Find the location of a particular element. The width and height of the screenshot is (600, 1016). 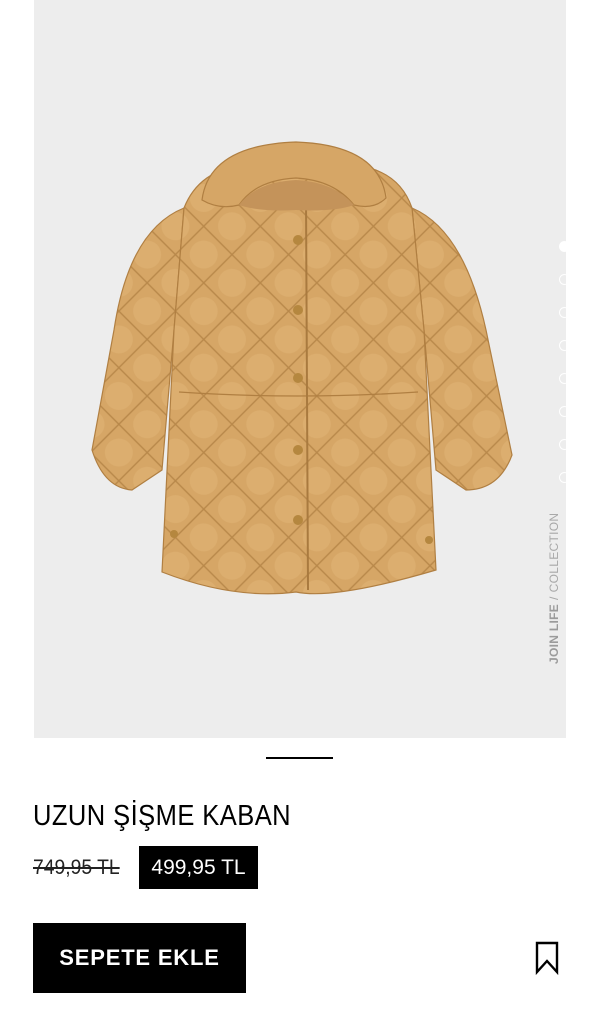

product-title: UZUN ŞİŞME KABAN is located at coordinates (162, 816).